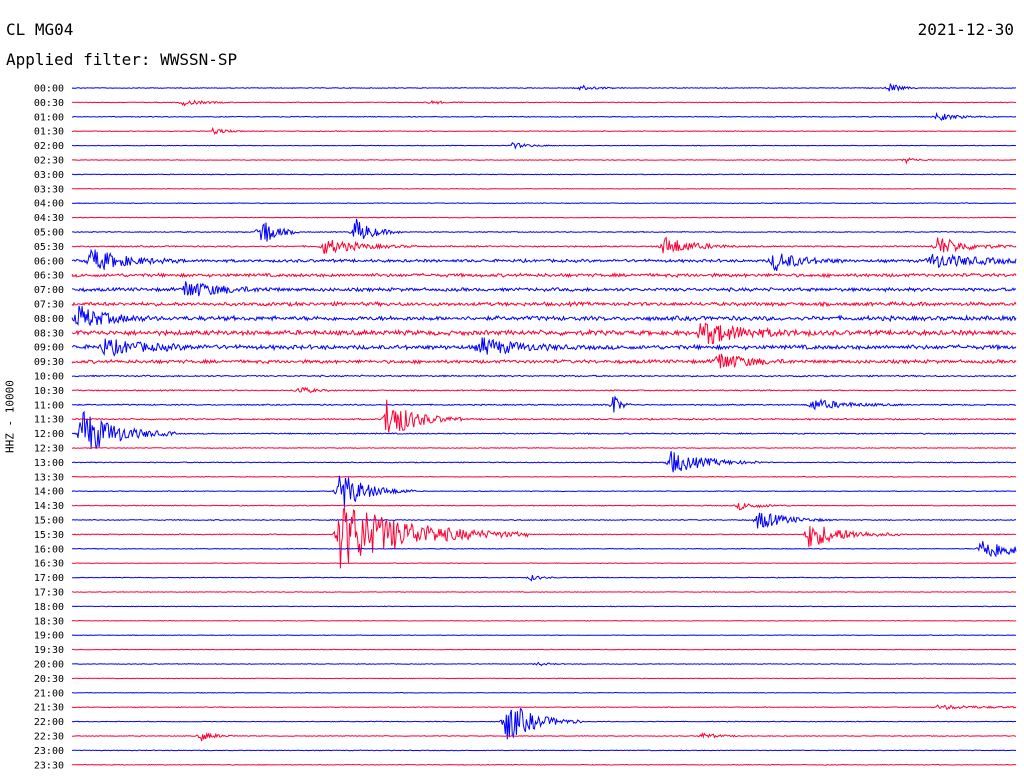 Image resolution: width=1024 pixels, height=780 pixels. Describe the element at coordinates (49, 290) in the screenshot. I see `row-label: 07:00` at that location.